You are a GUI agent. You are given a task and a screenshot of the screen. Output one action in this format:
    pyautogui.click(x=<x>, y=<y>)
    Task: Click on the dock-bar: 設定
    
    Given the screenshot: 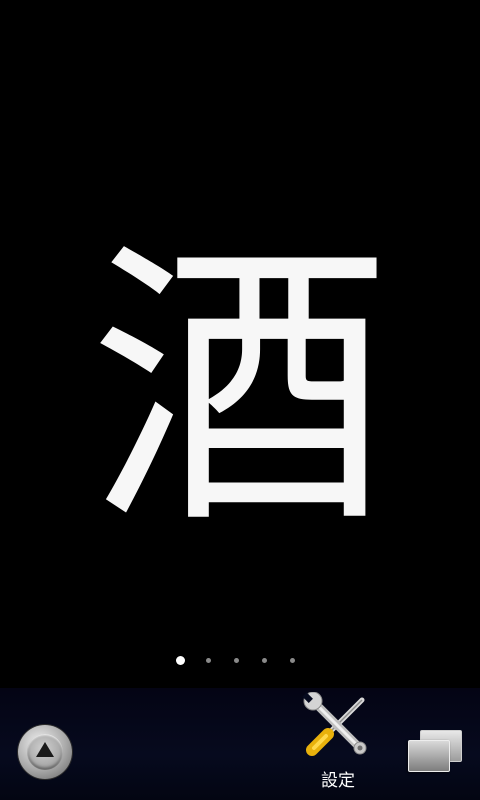 What is the action you would take?
    pyautogui.click(x=240, y=744)
    